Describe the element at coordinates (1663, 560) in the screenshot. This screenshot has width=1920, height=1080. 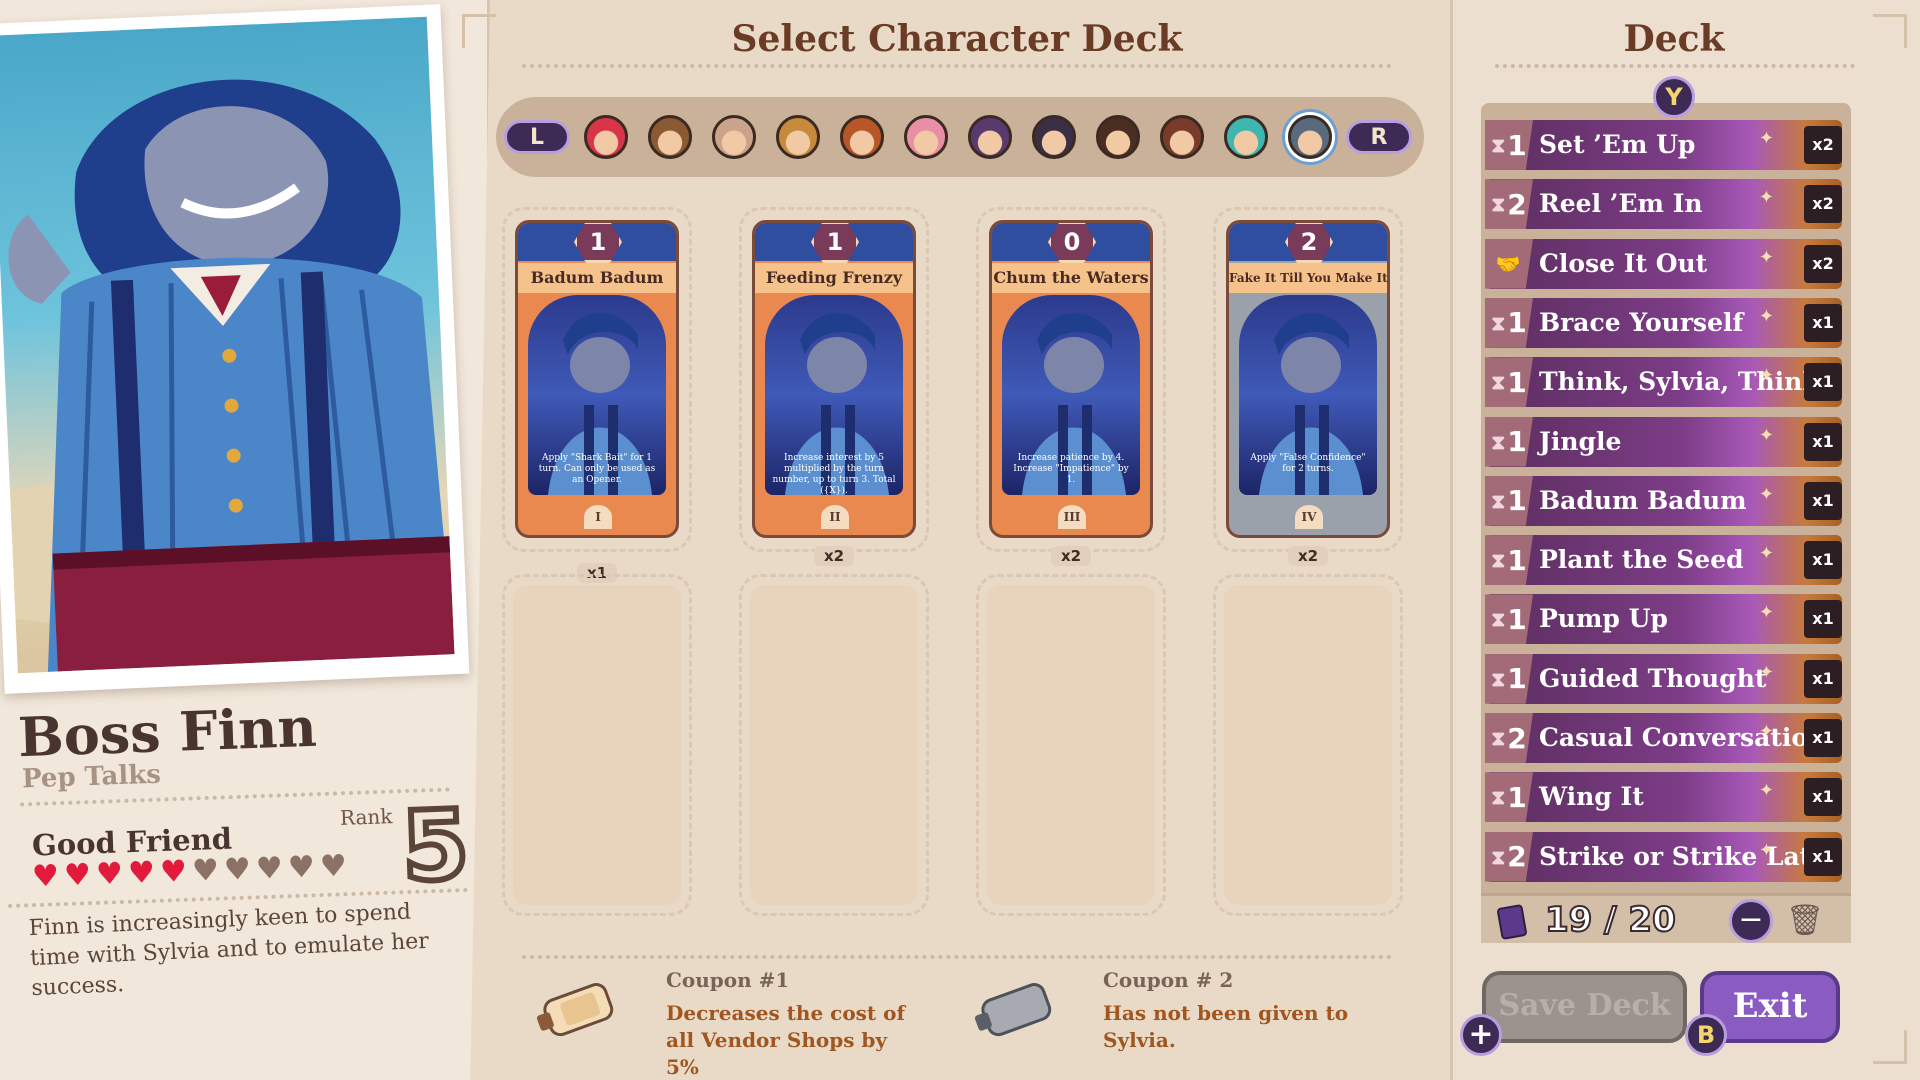
I see `deck-card-row: ⧗ 1 Plant the Seed ✦ x1` at that location.